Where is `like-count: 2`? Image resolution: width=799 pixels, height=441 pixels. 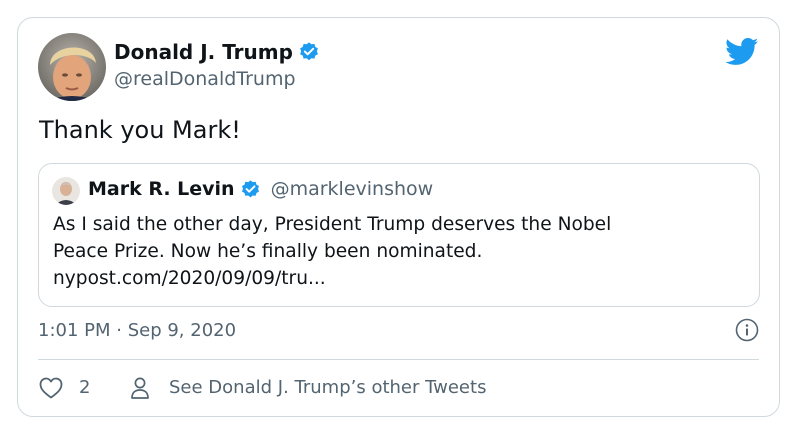
like-count: 2 is located at coordinates (85, 387).